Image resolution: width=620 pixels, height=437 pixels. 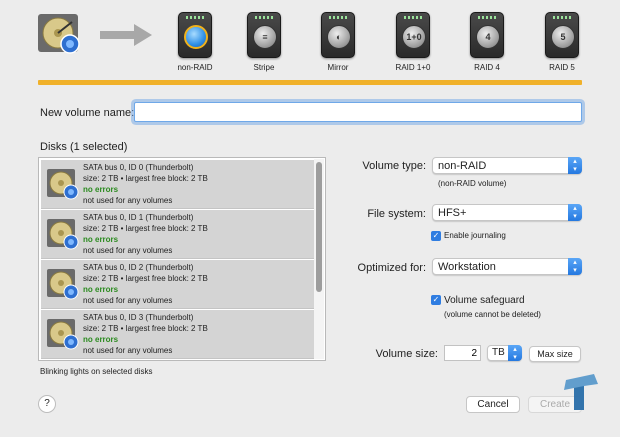 What do you see at coordinates (310, 82) in the screenshot?
I see `progress-bar` at bounding box center [310, 82].